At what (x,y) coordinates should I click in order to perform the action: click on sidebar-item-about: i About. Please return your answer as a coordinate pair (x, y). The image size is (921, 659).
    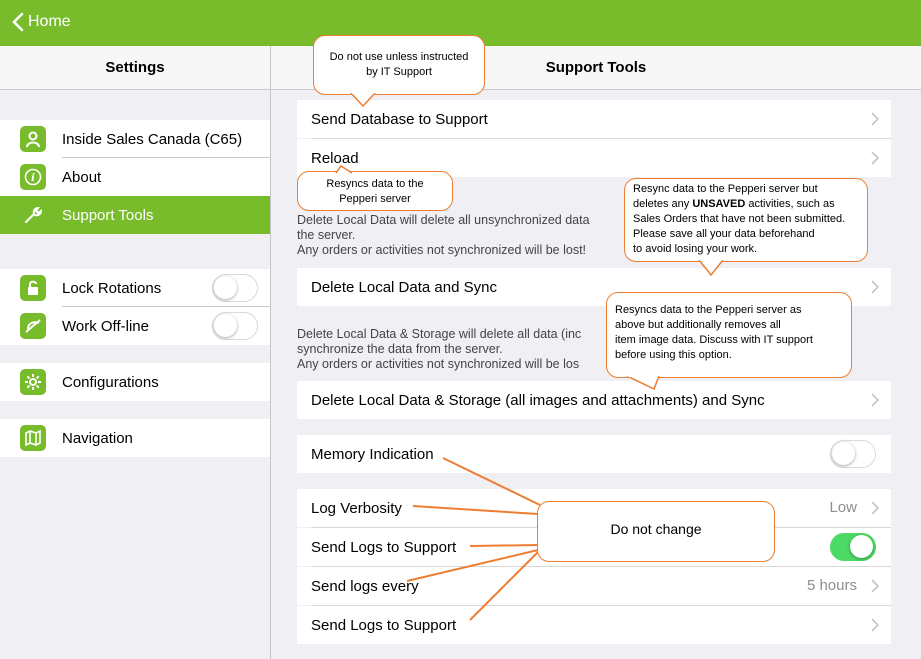
    Looking at the image, I should click on (135, 177).